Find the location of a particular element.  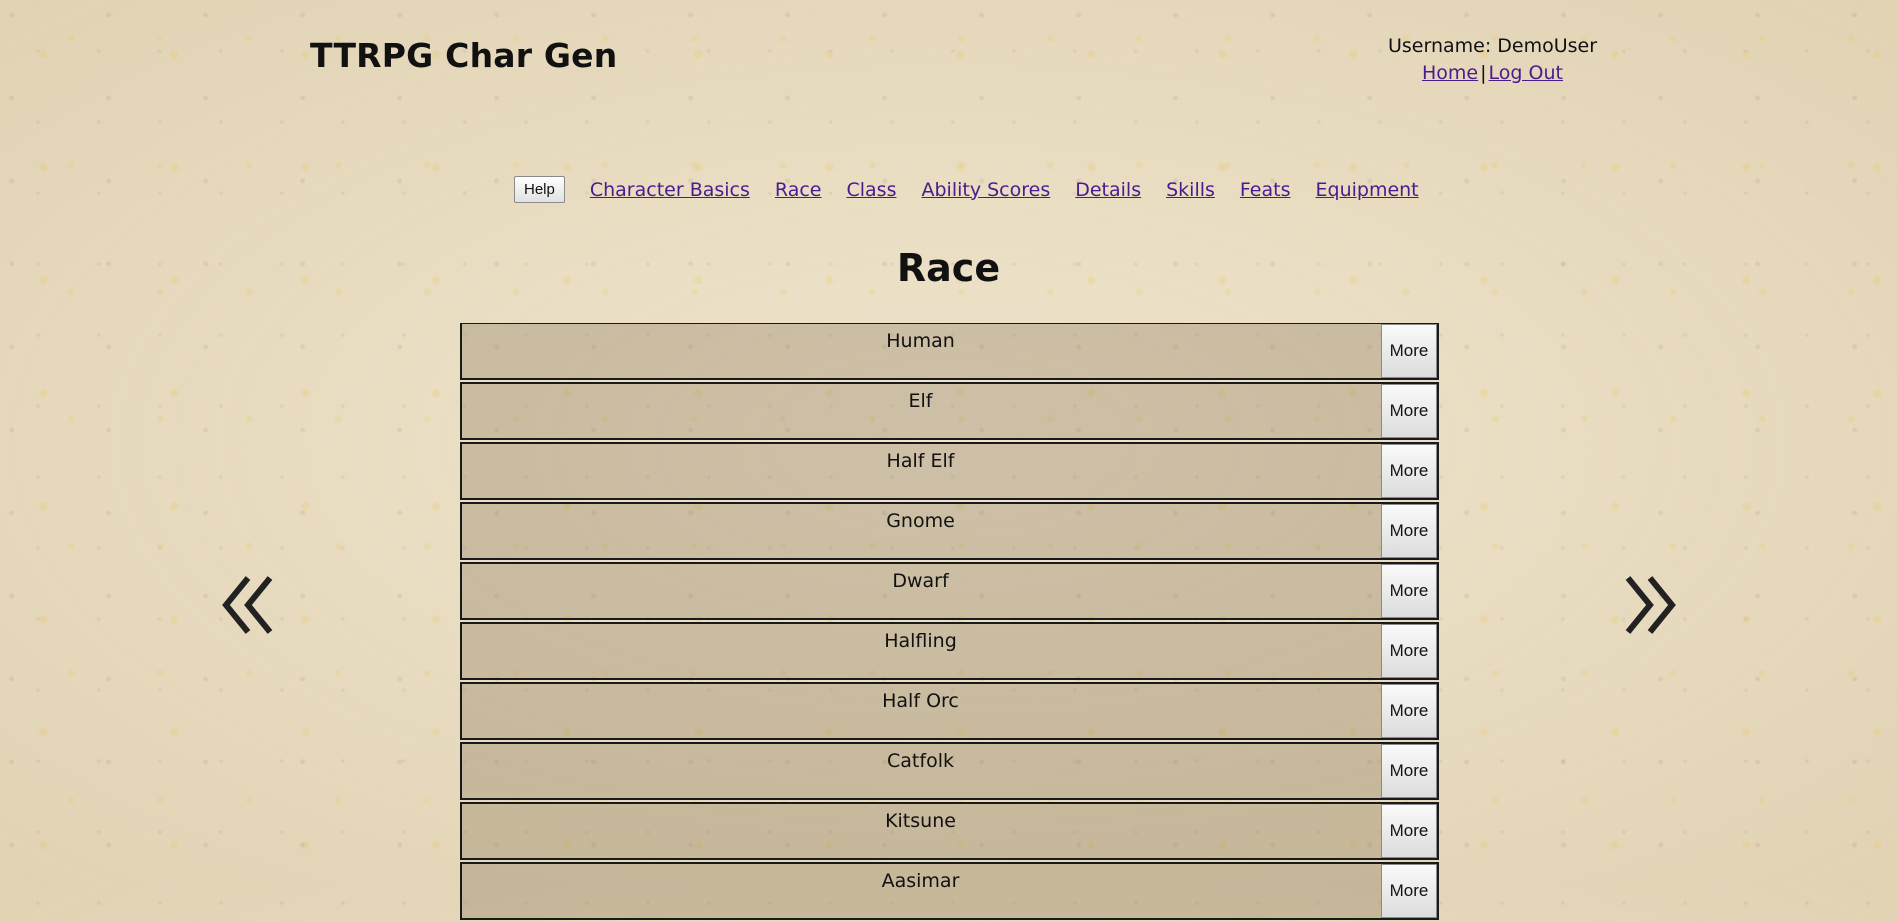

race-row-half-elf: Half Elf More is located at coordinates (949, 471).